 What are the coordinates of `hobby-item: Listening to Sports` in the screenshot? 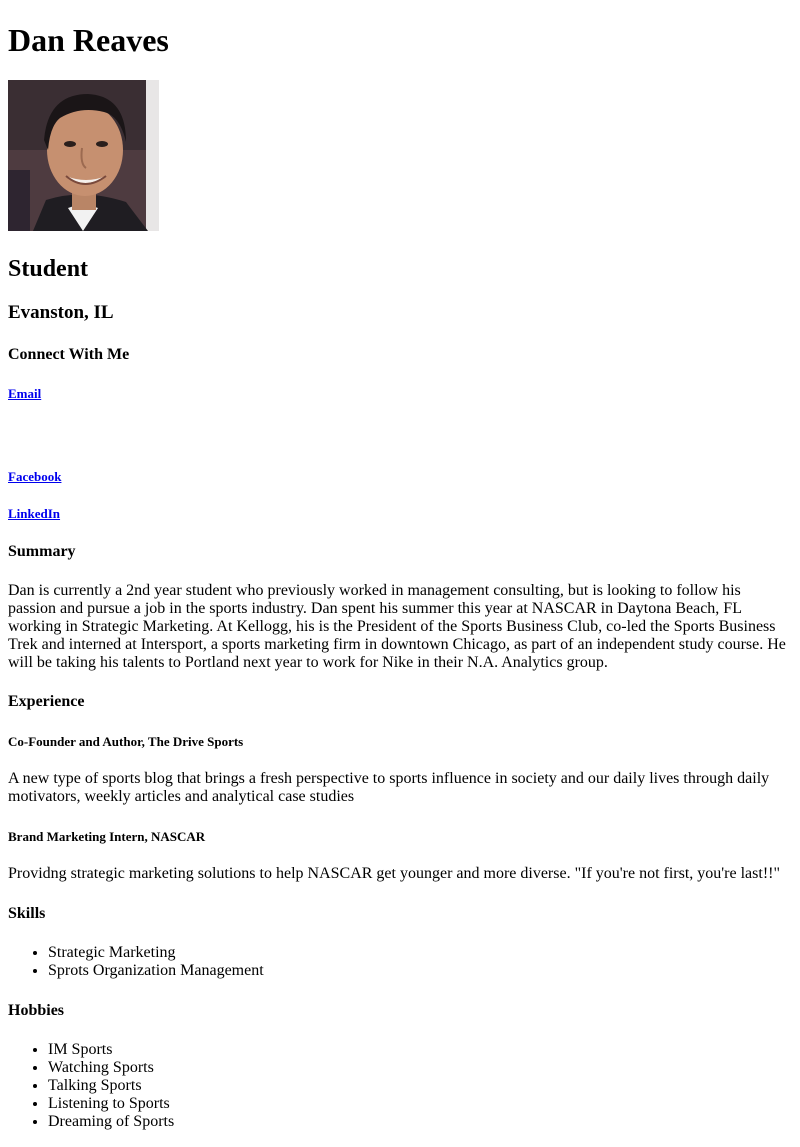 It's located at (111, 1104).